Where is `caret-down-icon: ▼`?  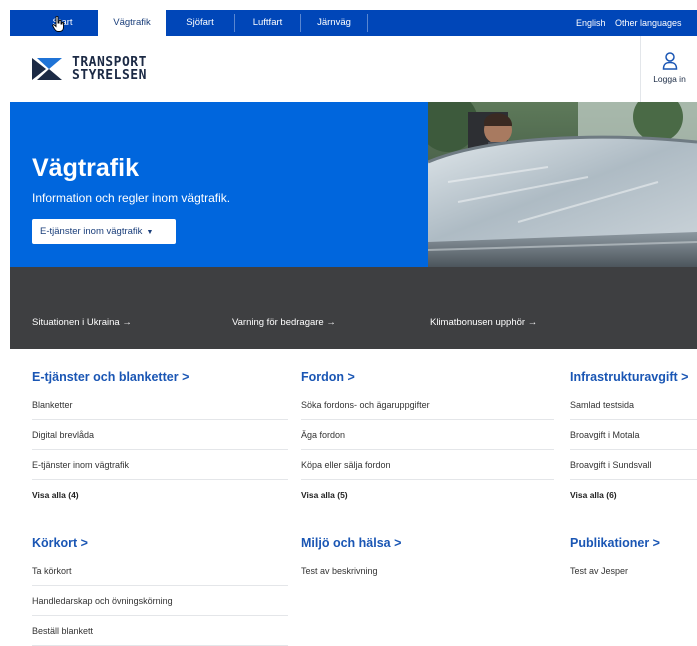
caret-down-icon: ▼ is located at coordinates (150, 232).